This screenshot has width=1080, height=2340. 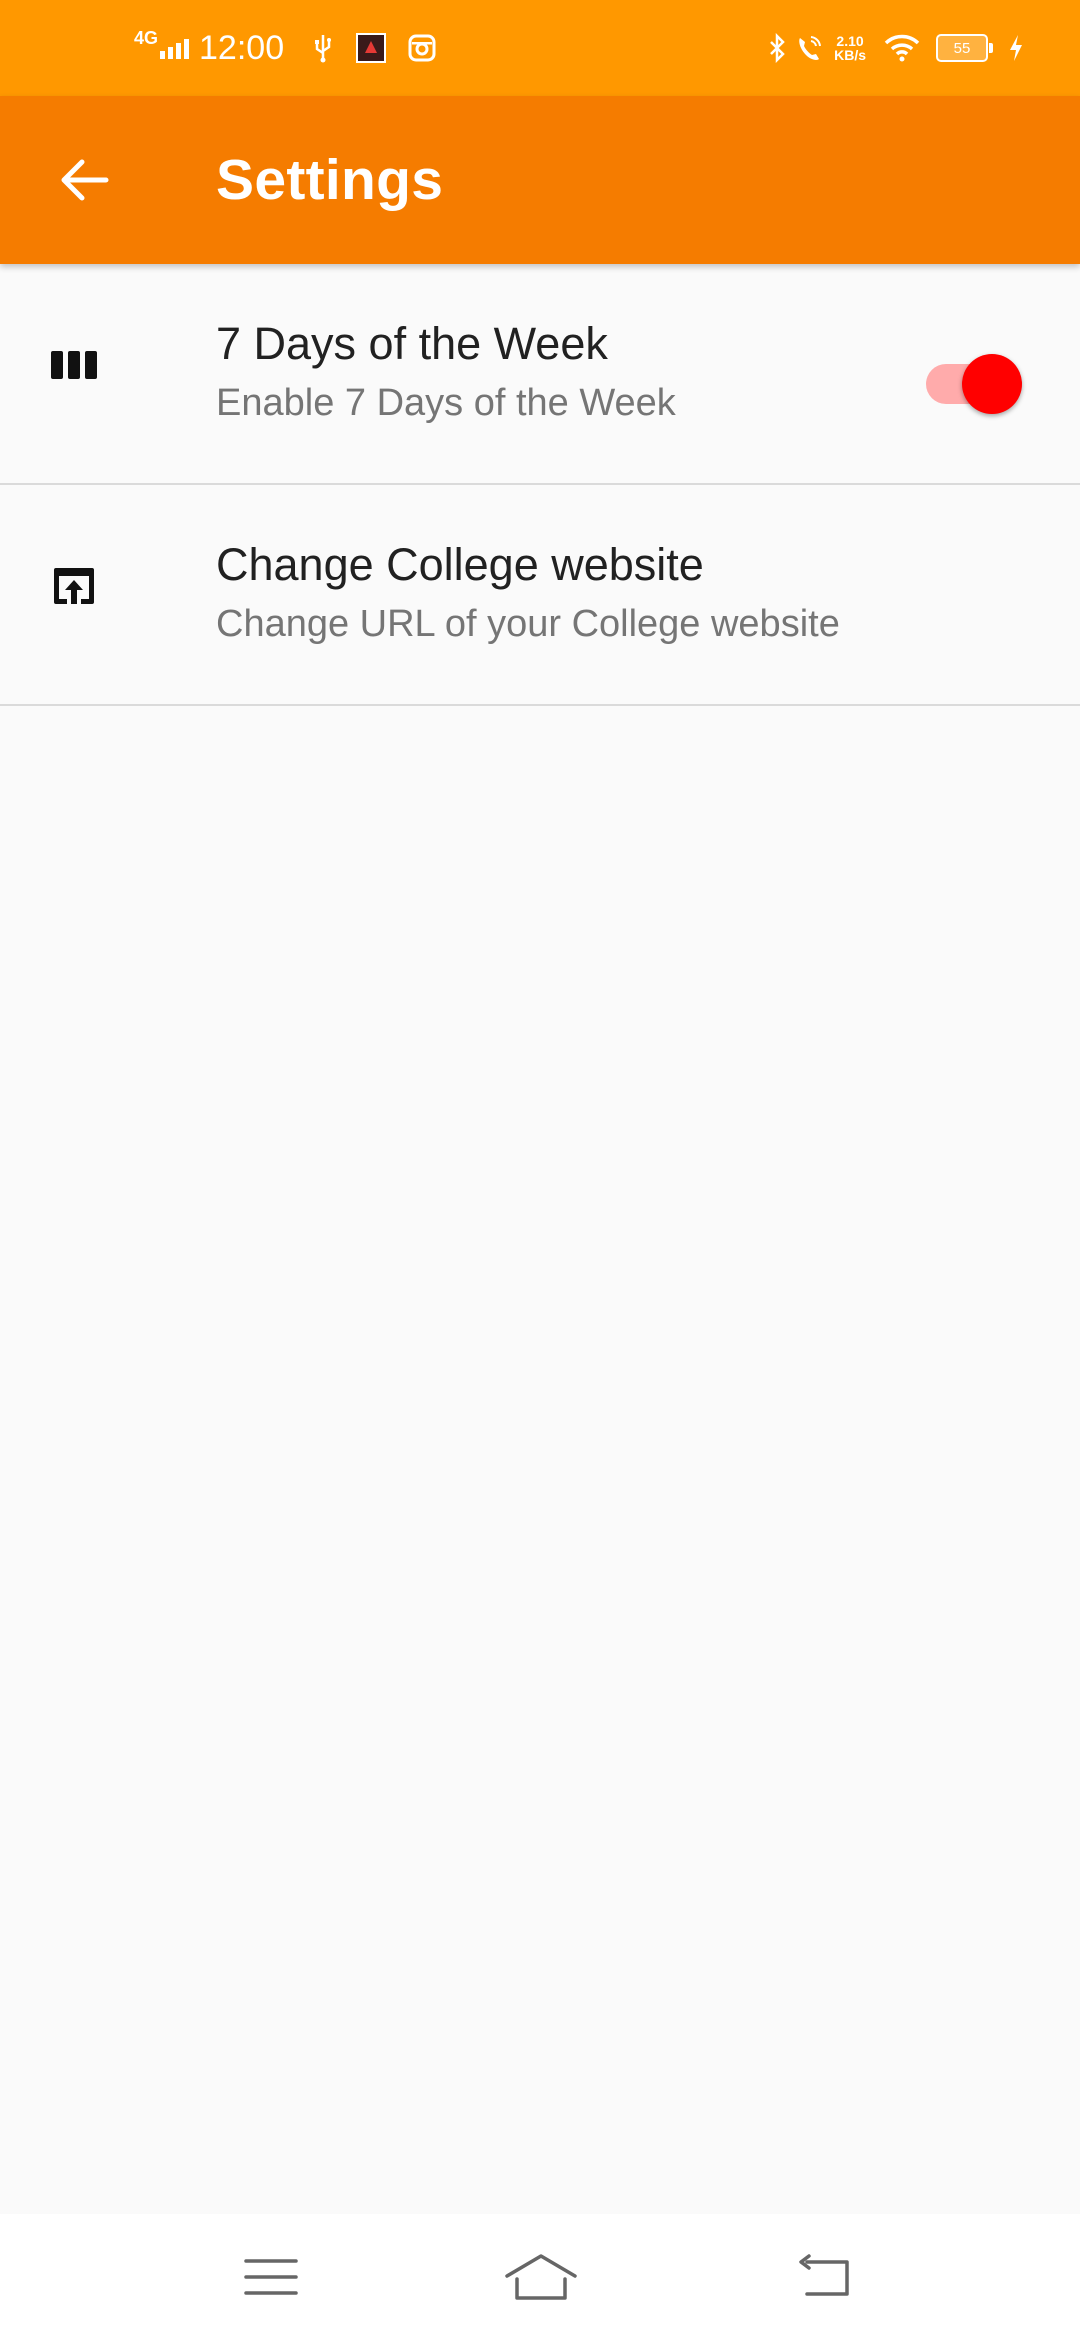 I want to click on wifi-icon, so click(x=902, y=48).